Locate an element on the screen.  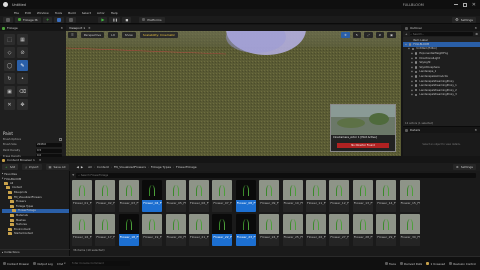
deselect-tool: ◇ is located at coordinates (9, 52).